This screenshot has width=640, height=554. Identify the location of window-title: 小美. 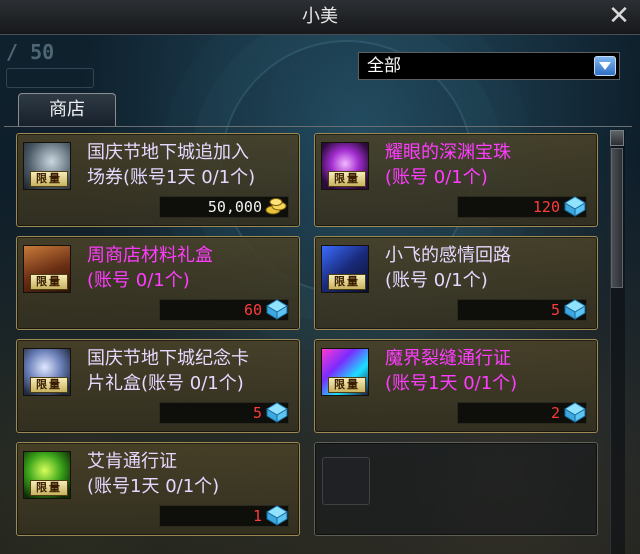
(320, 16).